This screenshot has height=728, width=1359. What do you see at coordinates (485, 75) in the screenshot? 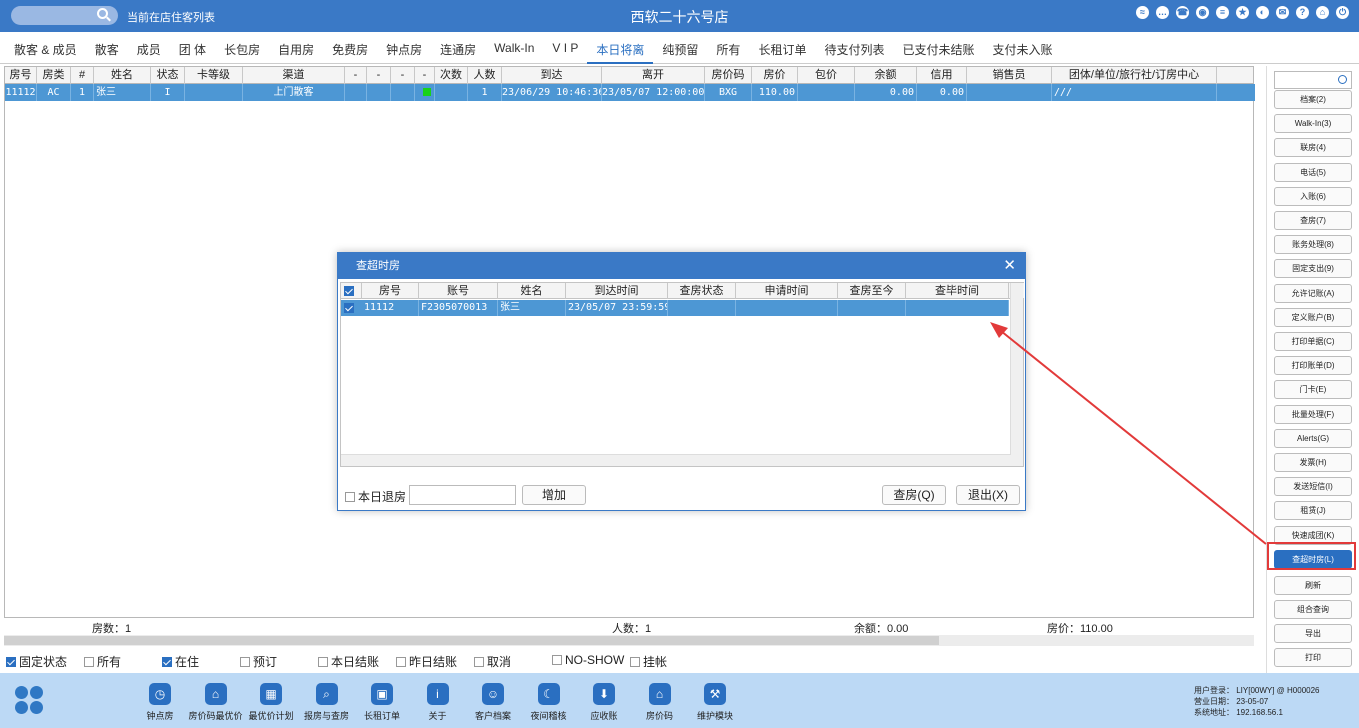
I see `column-header: 人数` at bounding box center [485, 75].